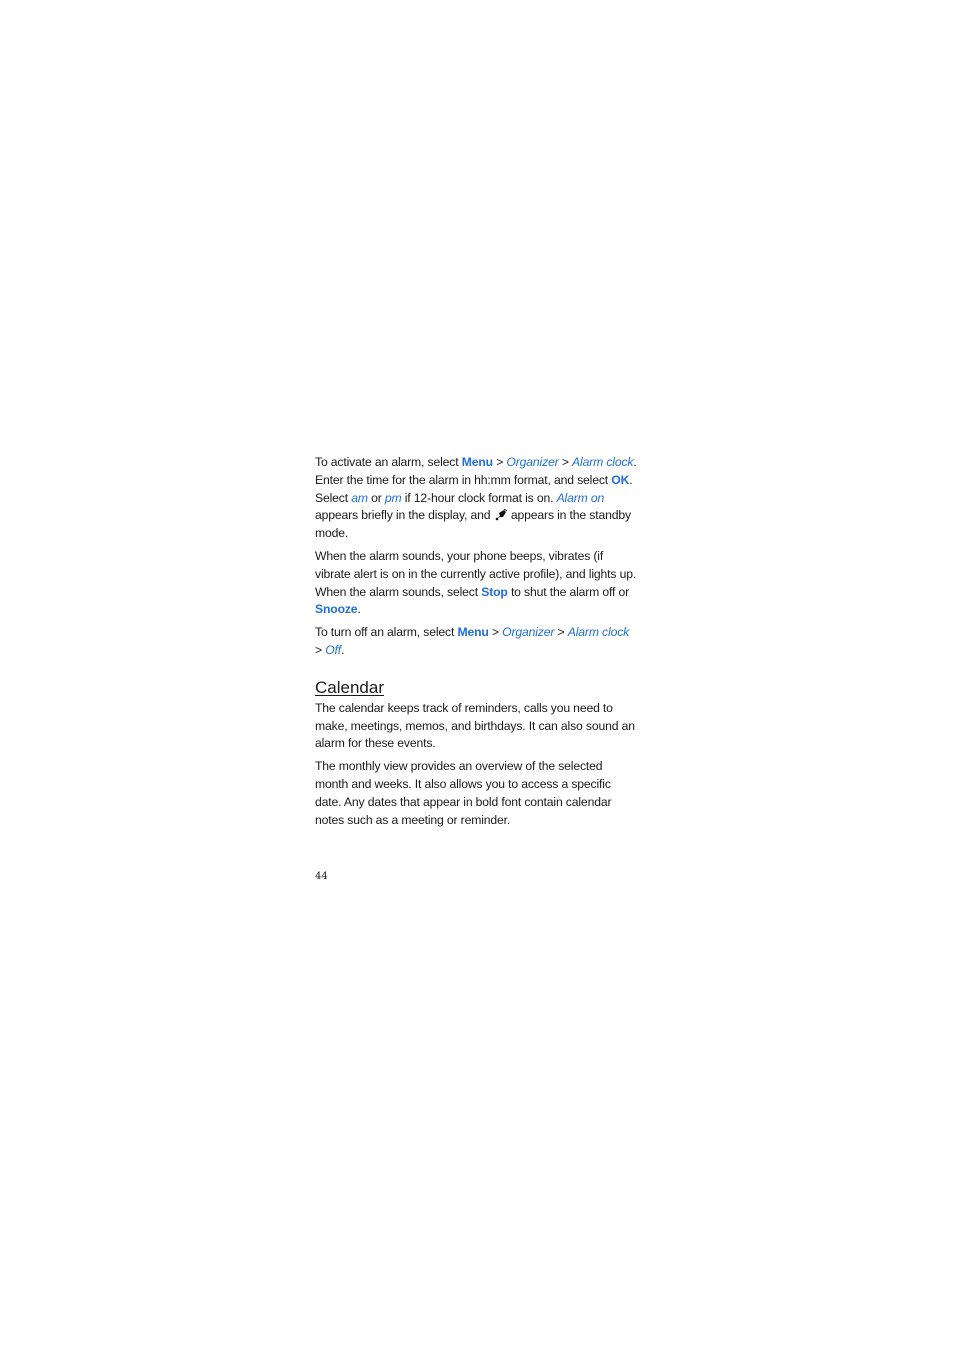  Describe the element at coordinates (404, 515) in the screenshot. I see `text: appears briefly in the display, and` at that location.